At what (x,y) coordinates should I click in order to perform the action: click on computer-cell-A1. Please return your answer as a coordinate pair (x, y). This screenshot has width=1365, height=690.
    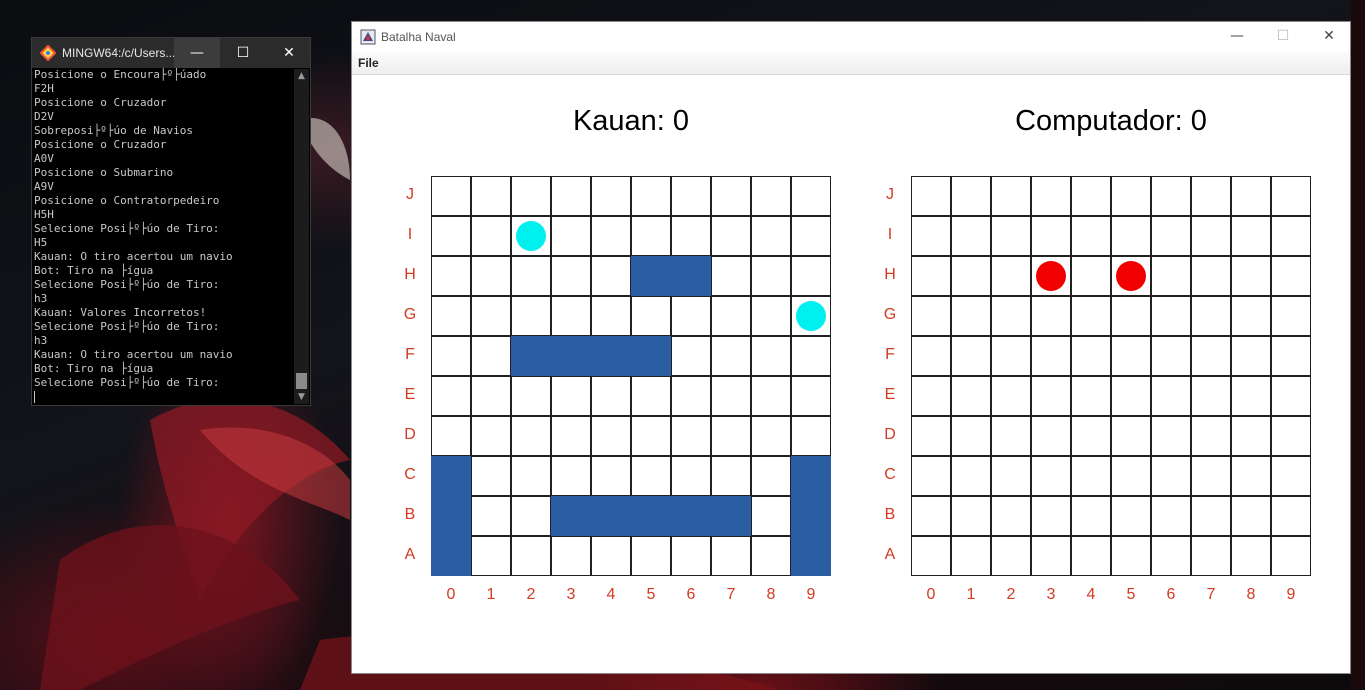
    Looking at the image, I should click on (971, 556).